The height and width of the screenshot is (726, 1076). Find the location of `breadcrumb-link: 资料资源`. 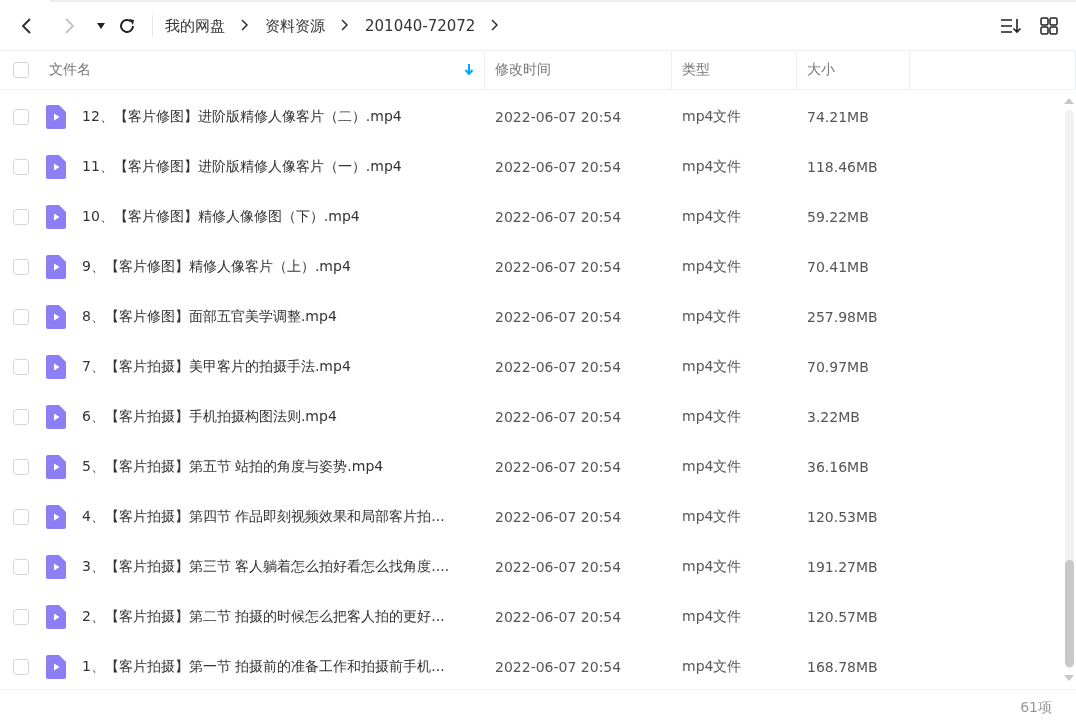

breadcrumb-link: 资料资源 is located at coordinates (295, 26).